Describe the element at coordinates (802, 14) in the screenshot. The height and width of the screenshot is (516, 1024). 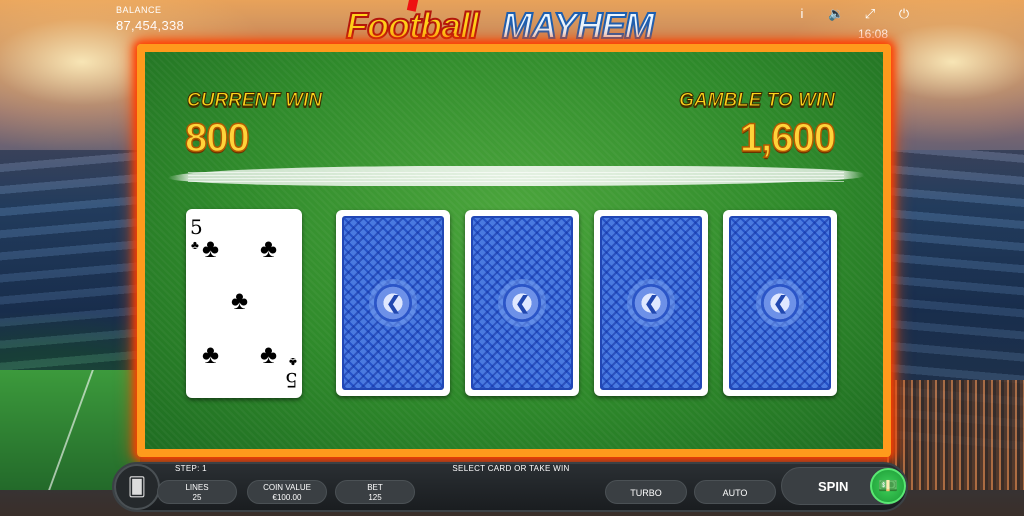
I see `info-icon: i` at that location.